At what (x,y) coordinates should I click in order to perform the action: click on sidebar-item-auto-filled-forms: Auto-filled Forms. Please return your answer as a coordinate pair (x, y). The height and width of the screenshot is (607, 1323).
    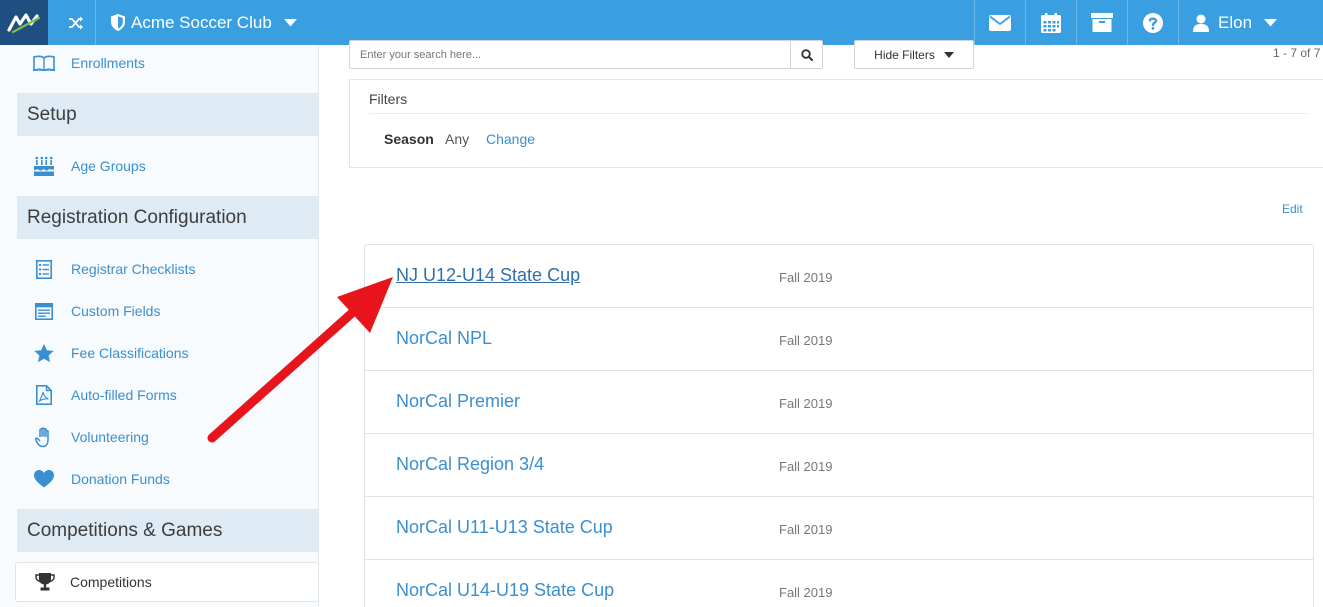
    Looking at the image, I should click on (167, 395).